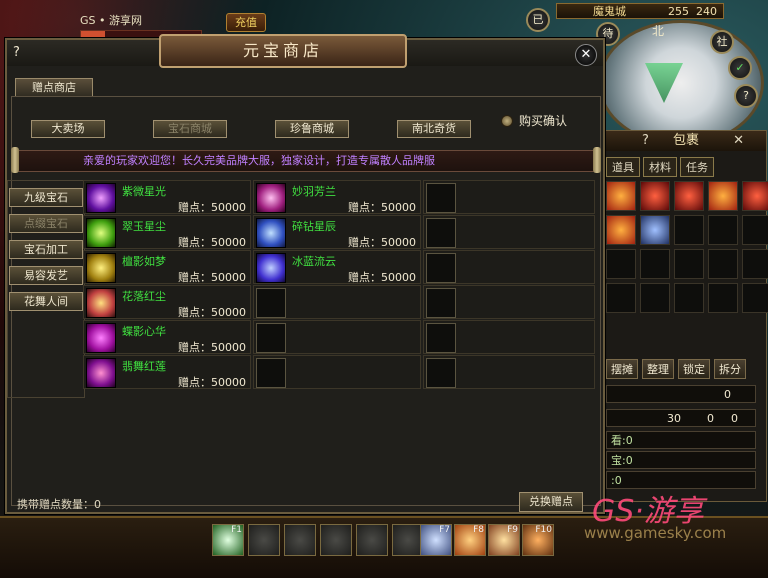 The height and width of the screenshot is (578, 768). What do you see at coordinates (687, 247) in the screenshot?
I see `inventory-grid` at bounding box center [687, 247].